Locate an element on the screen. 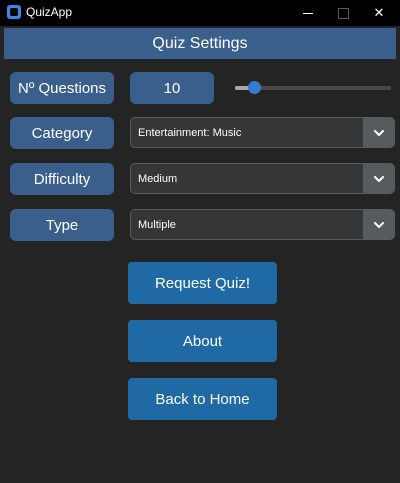  title-bar: QuizApp ✕ is located at coordinates (200, 13).